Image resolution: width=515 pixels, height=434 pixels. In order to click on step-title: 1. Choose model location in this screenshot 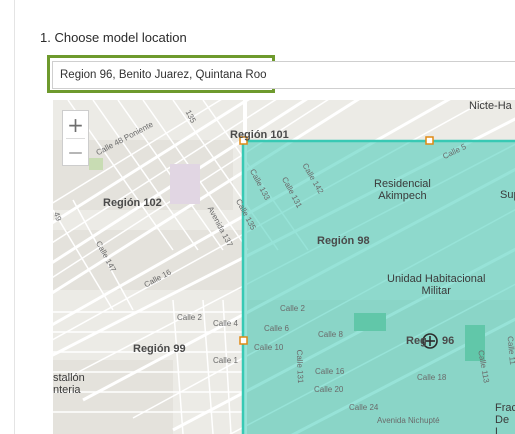, I will do `click(113, 37)`.